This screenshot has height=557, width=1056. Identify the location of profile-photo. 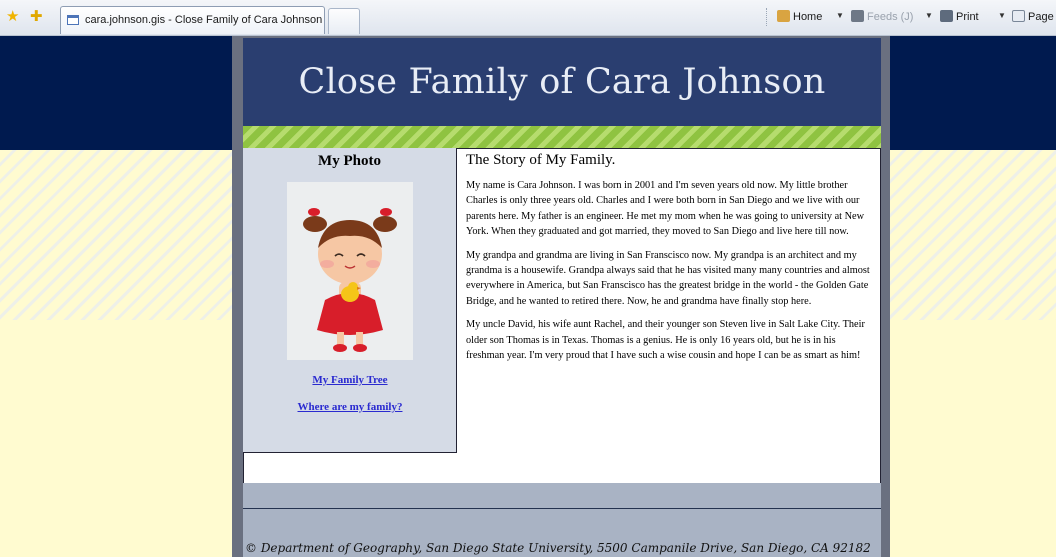
(350, 271).